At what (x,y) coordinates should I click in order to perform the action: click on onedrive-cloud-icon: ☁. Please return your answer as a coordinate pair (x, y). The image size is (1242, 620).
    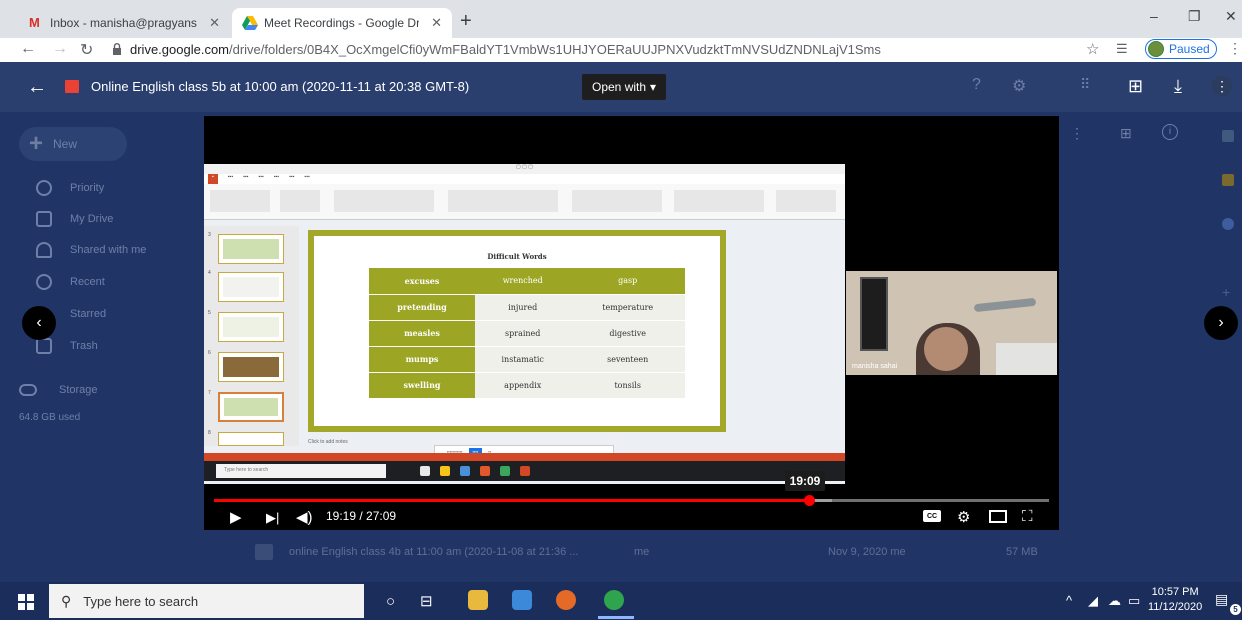
    Looking at the image, I should click on (1114, 601).